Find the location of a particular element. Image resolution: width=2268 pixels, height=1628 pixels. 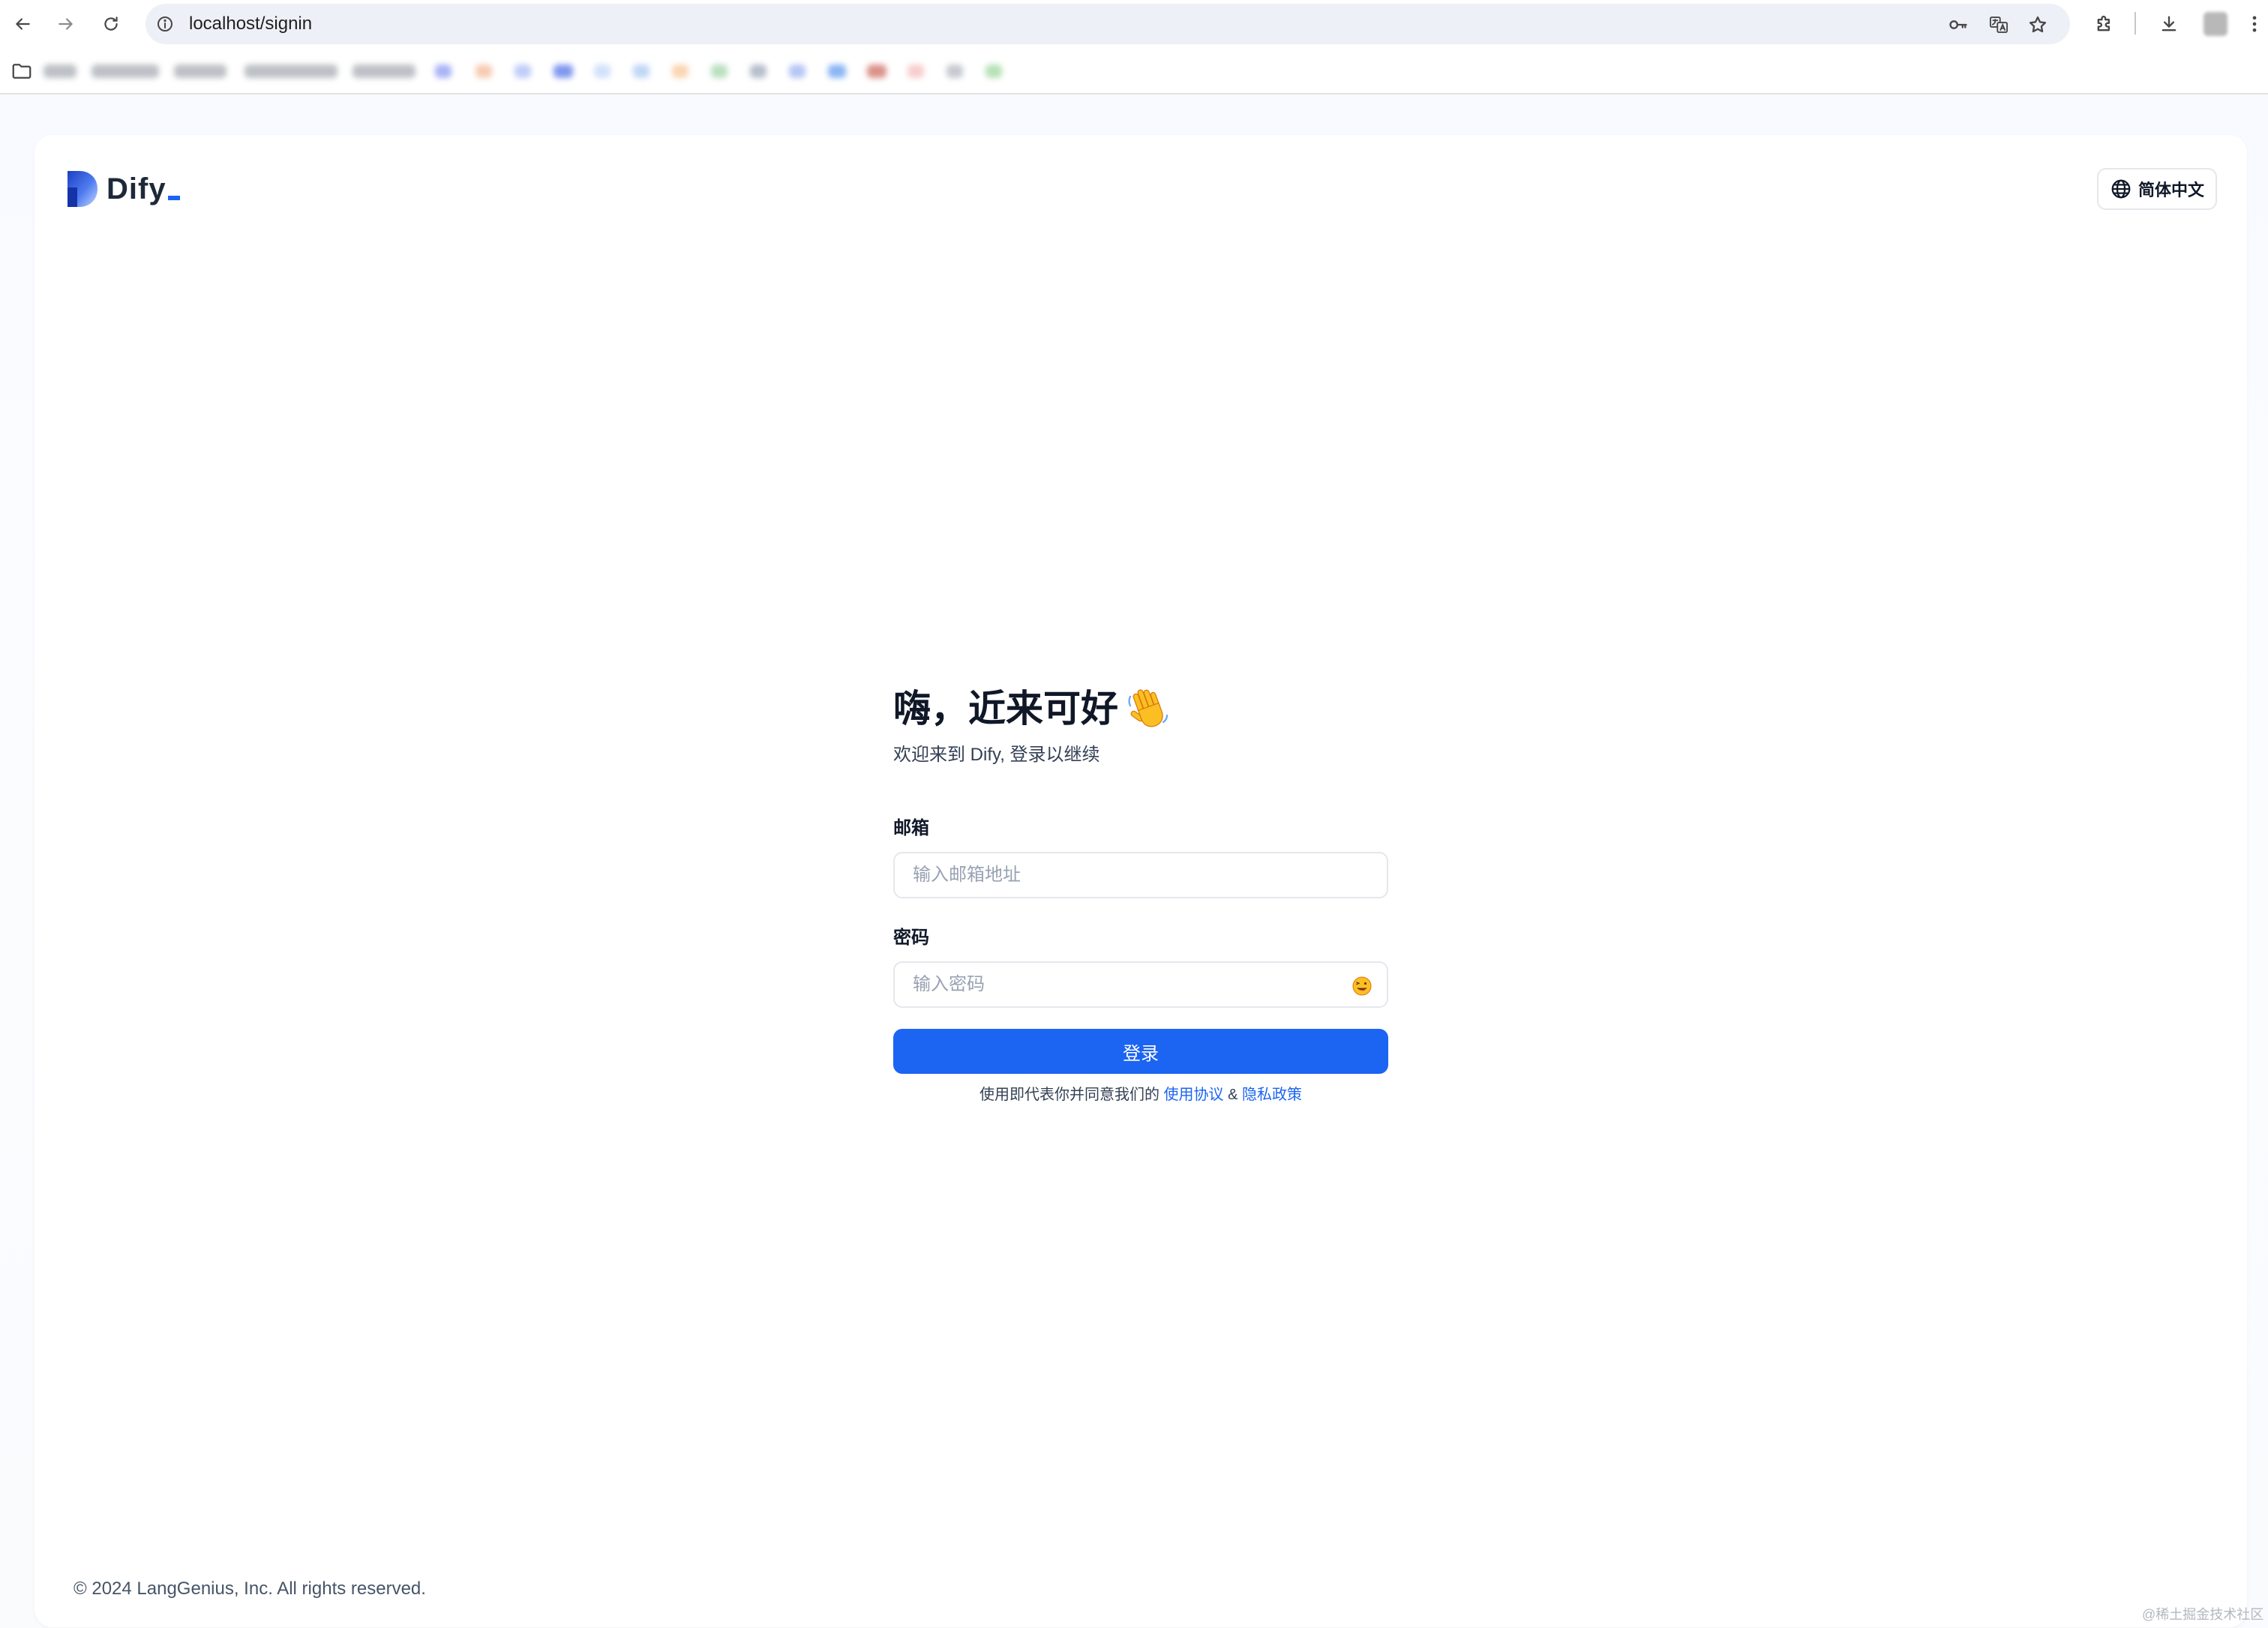

logo-text: Dify is located at coordinates (136, 188).